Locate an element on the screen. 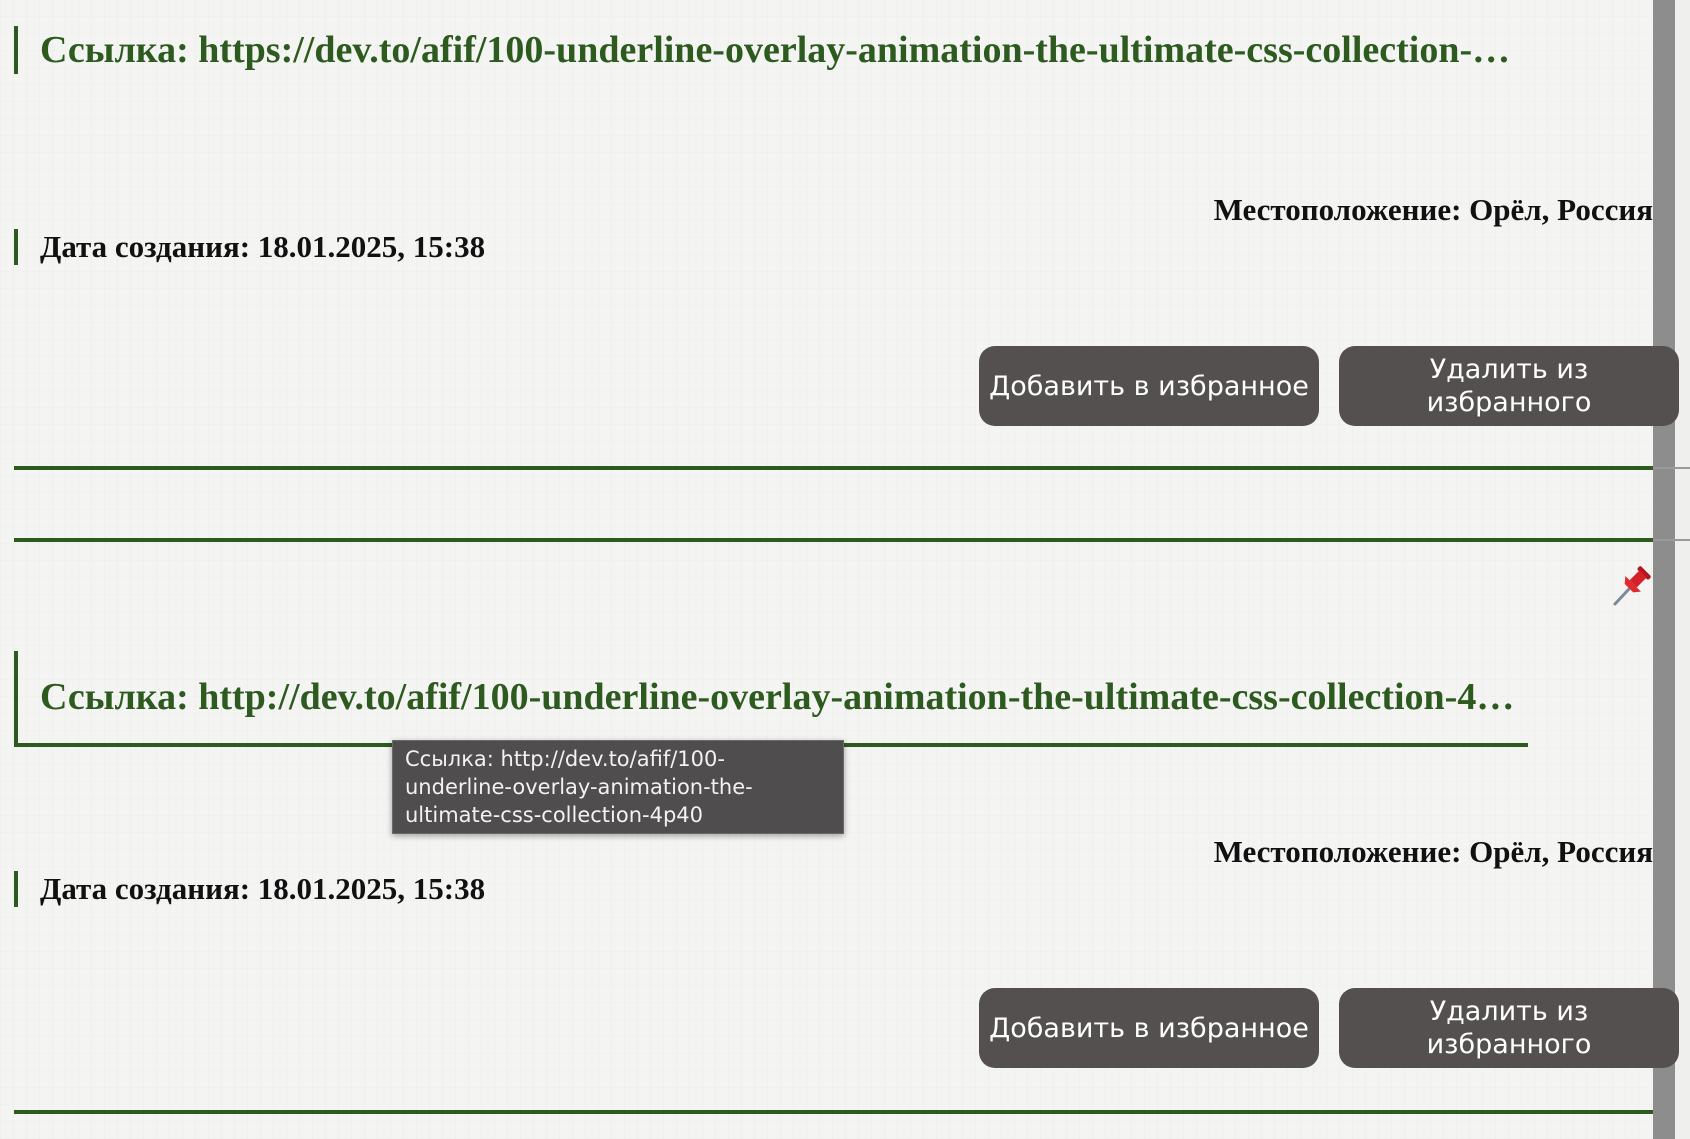 Image resolution: width=1690 pixels, height=1139 pixels. scrollbar-edge is located at coordinates (1682, 569).